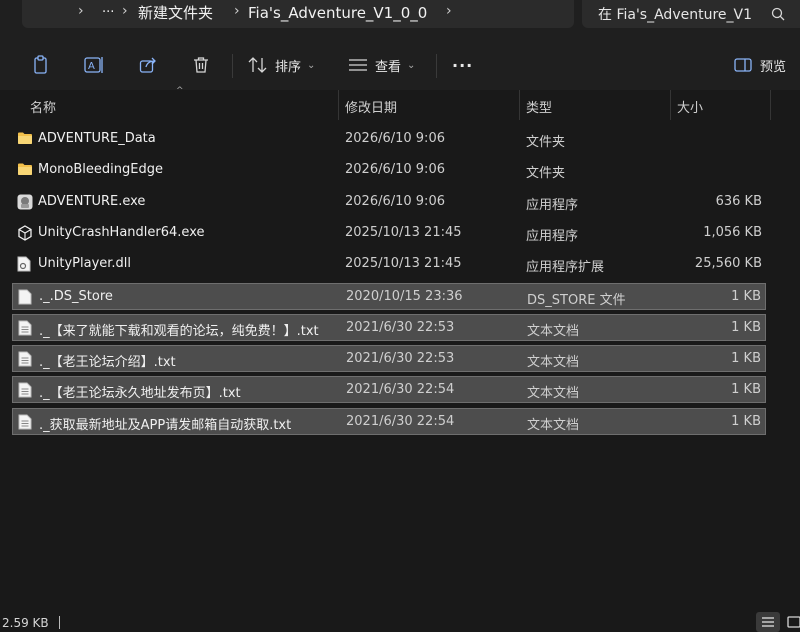 Image resolution: width=800 pixels, height=632 pixels. What do you see at coordinates (92, 201) in the screenshot?
I see `file-name: ADVENTURE.exe` at bounding box center [92, 201].